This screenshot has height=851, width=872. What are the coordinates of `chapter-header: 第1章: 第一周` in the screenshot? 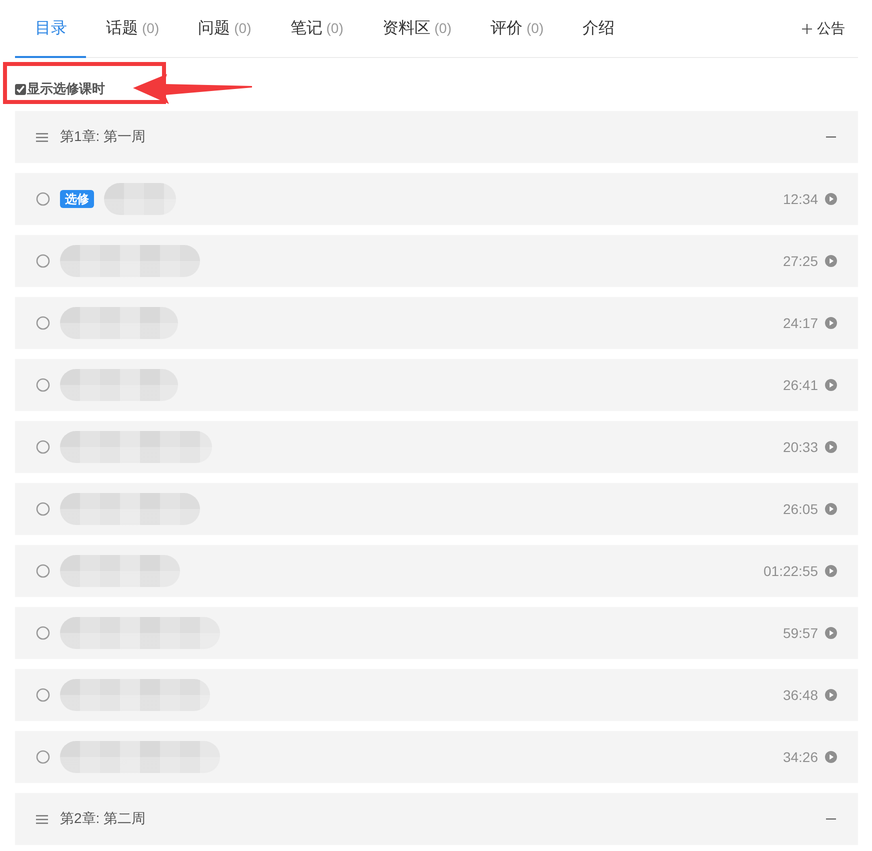 It's located at (436, 137).